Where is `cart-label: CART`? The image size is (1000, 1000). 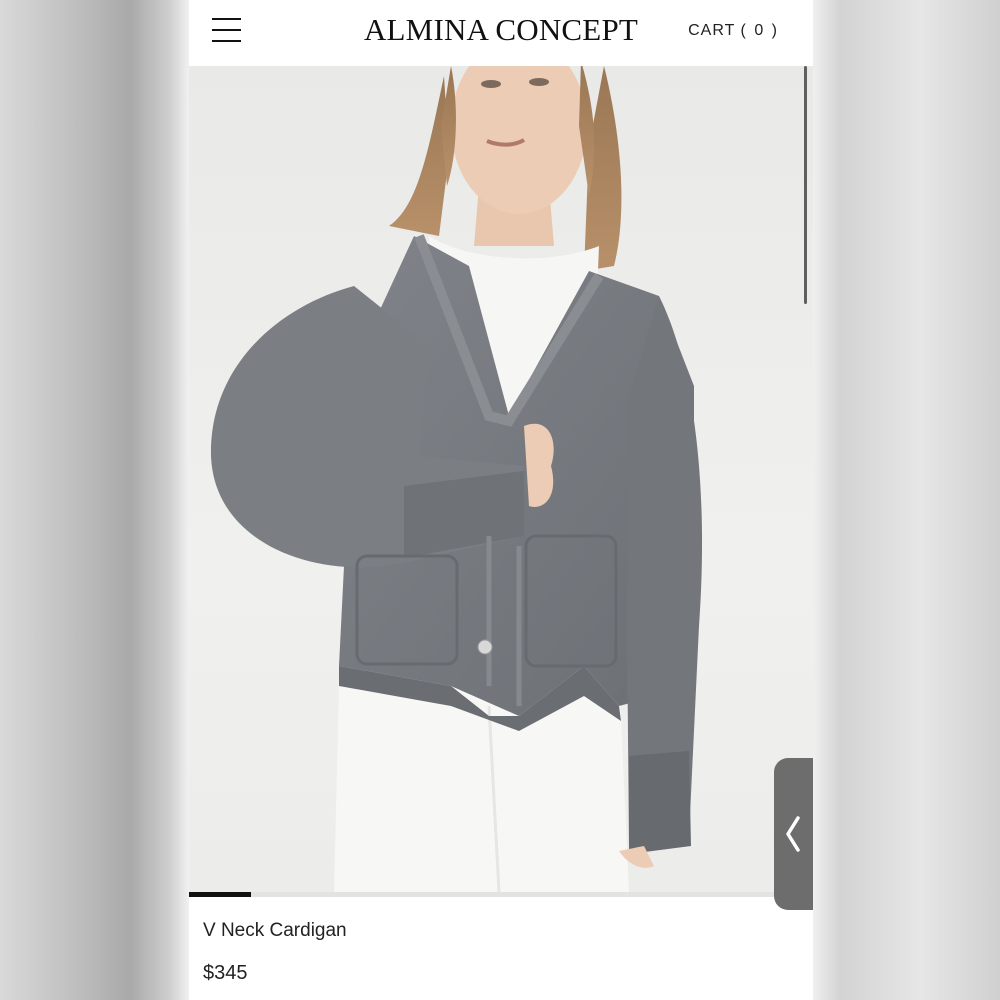
cart-label: CART is located at coordinates (712, 30).